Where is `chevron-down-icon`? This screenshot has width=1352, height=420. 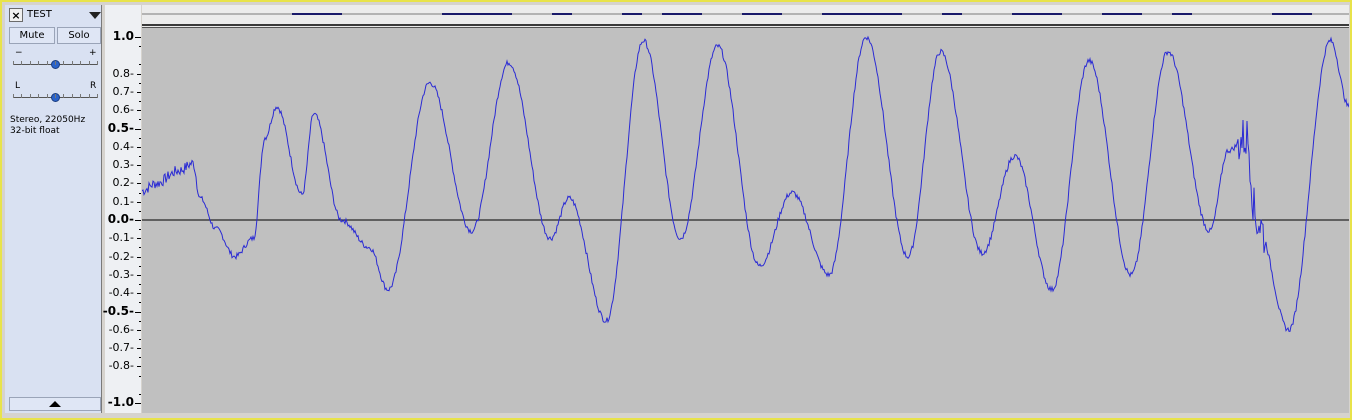 chevron-down-icon is located at coordinates (95, 15).